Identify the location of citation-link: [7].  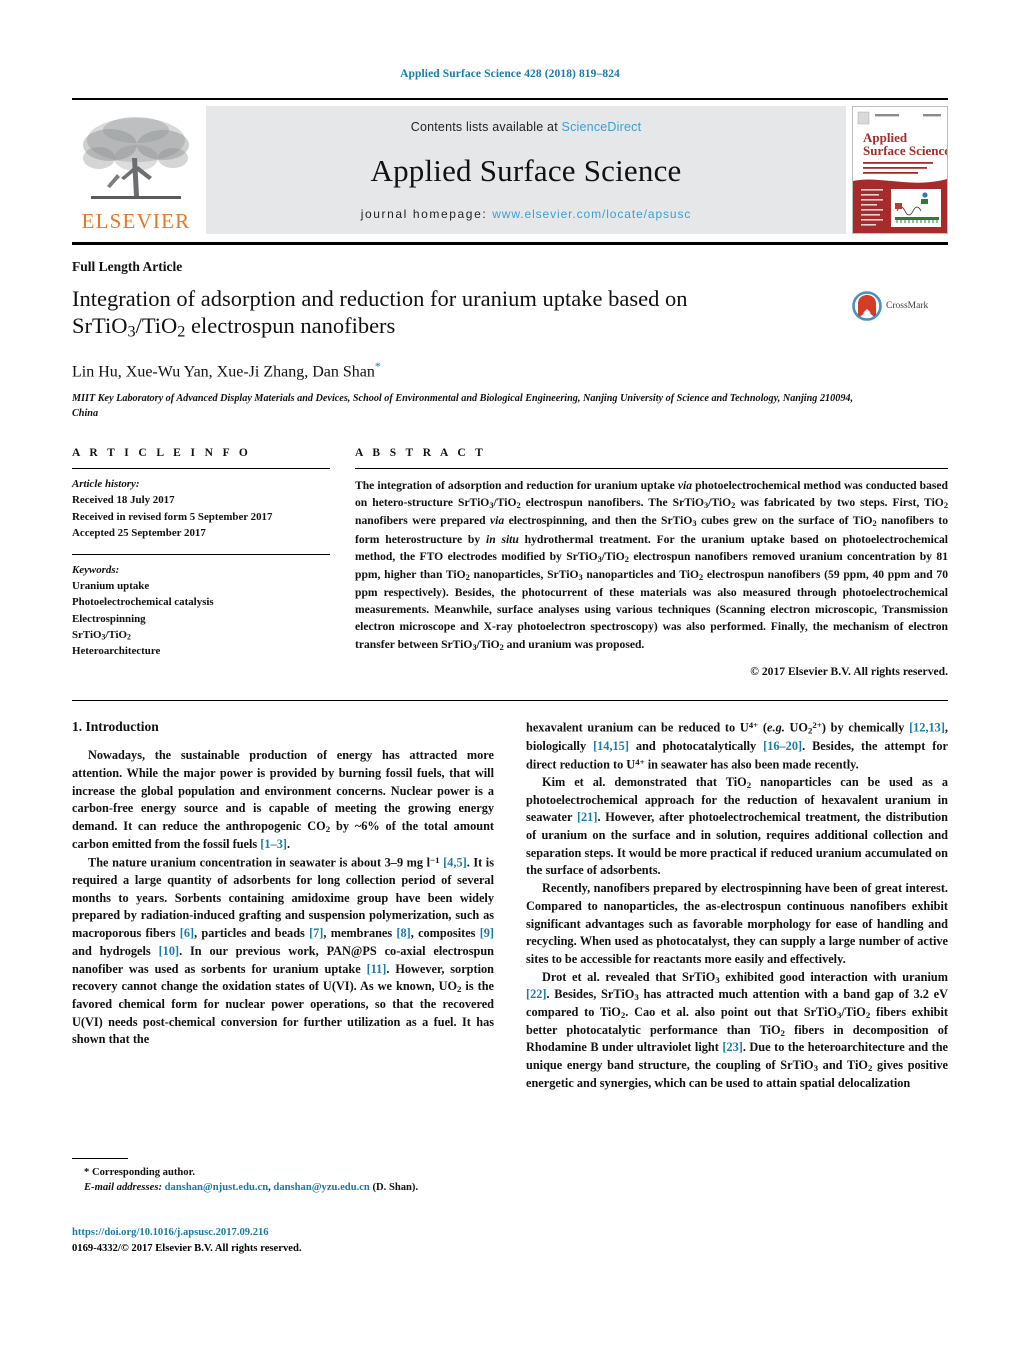
(316, 933).